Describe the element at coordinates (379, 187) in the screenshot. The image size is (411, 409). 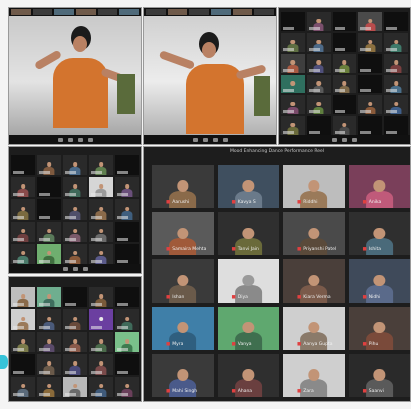
I see `video-tile: ■ Anika` at that location.